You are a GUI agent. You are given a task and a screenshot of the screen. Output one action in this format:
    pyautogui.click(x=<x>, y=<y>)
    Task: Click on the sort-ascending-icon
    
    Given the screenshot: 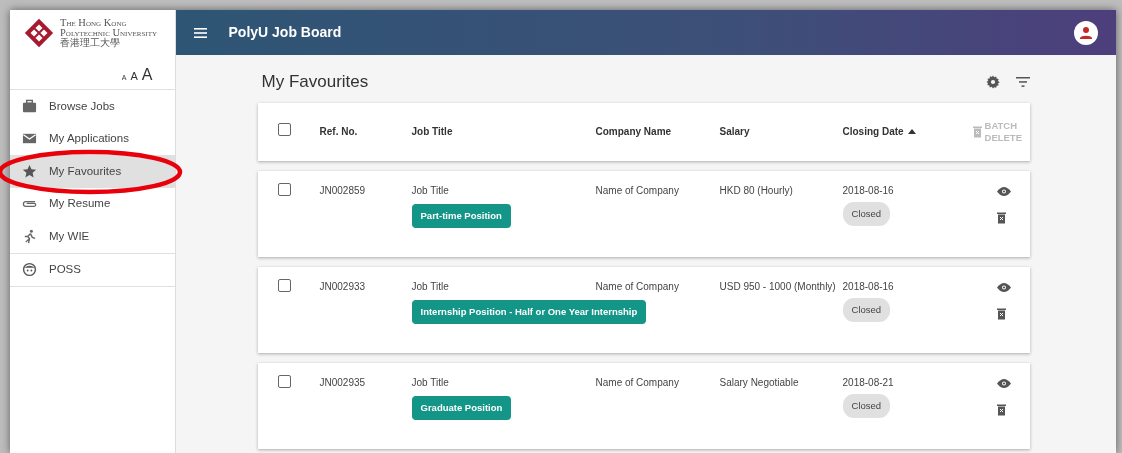 What is the action you would take?
    pyautogui.click(x=911, y=131)
    